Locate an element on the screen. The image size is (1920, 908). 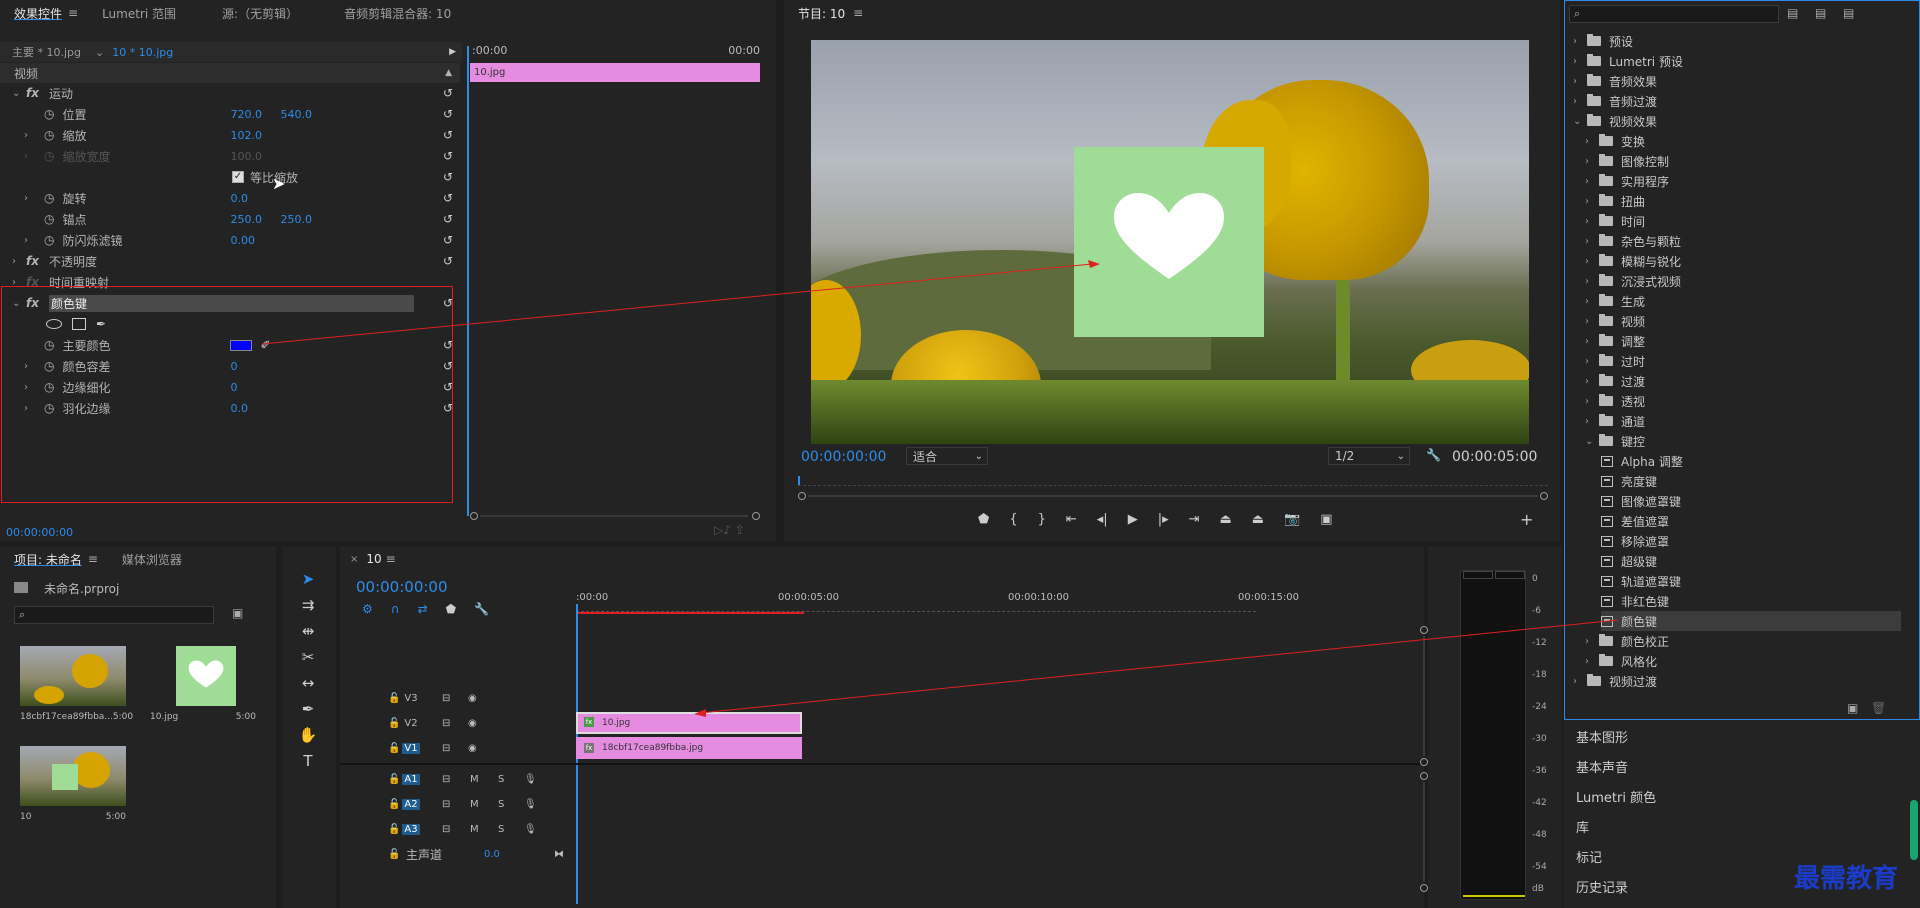
tree-item: 亮度键 is located at coordinates (1629, 481).